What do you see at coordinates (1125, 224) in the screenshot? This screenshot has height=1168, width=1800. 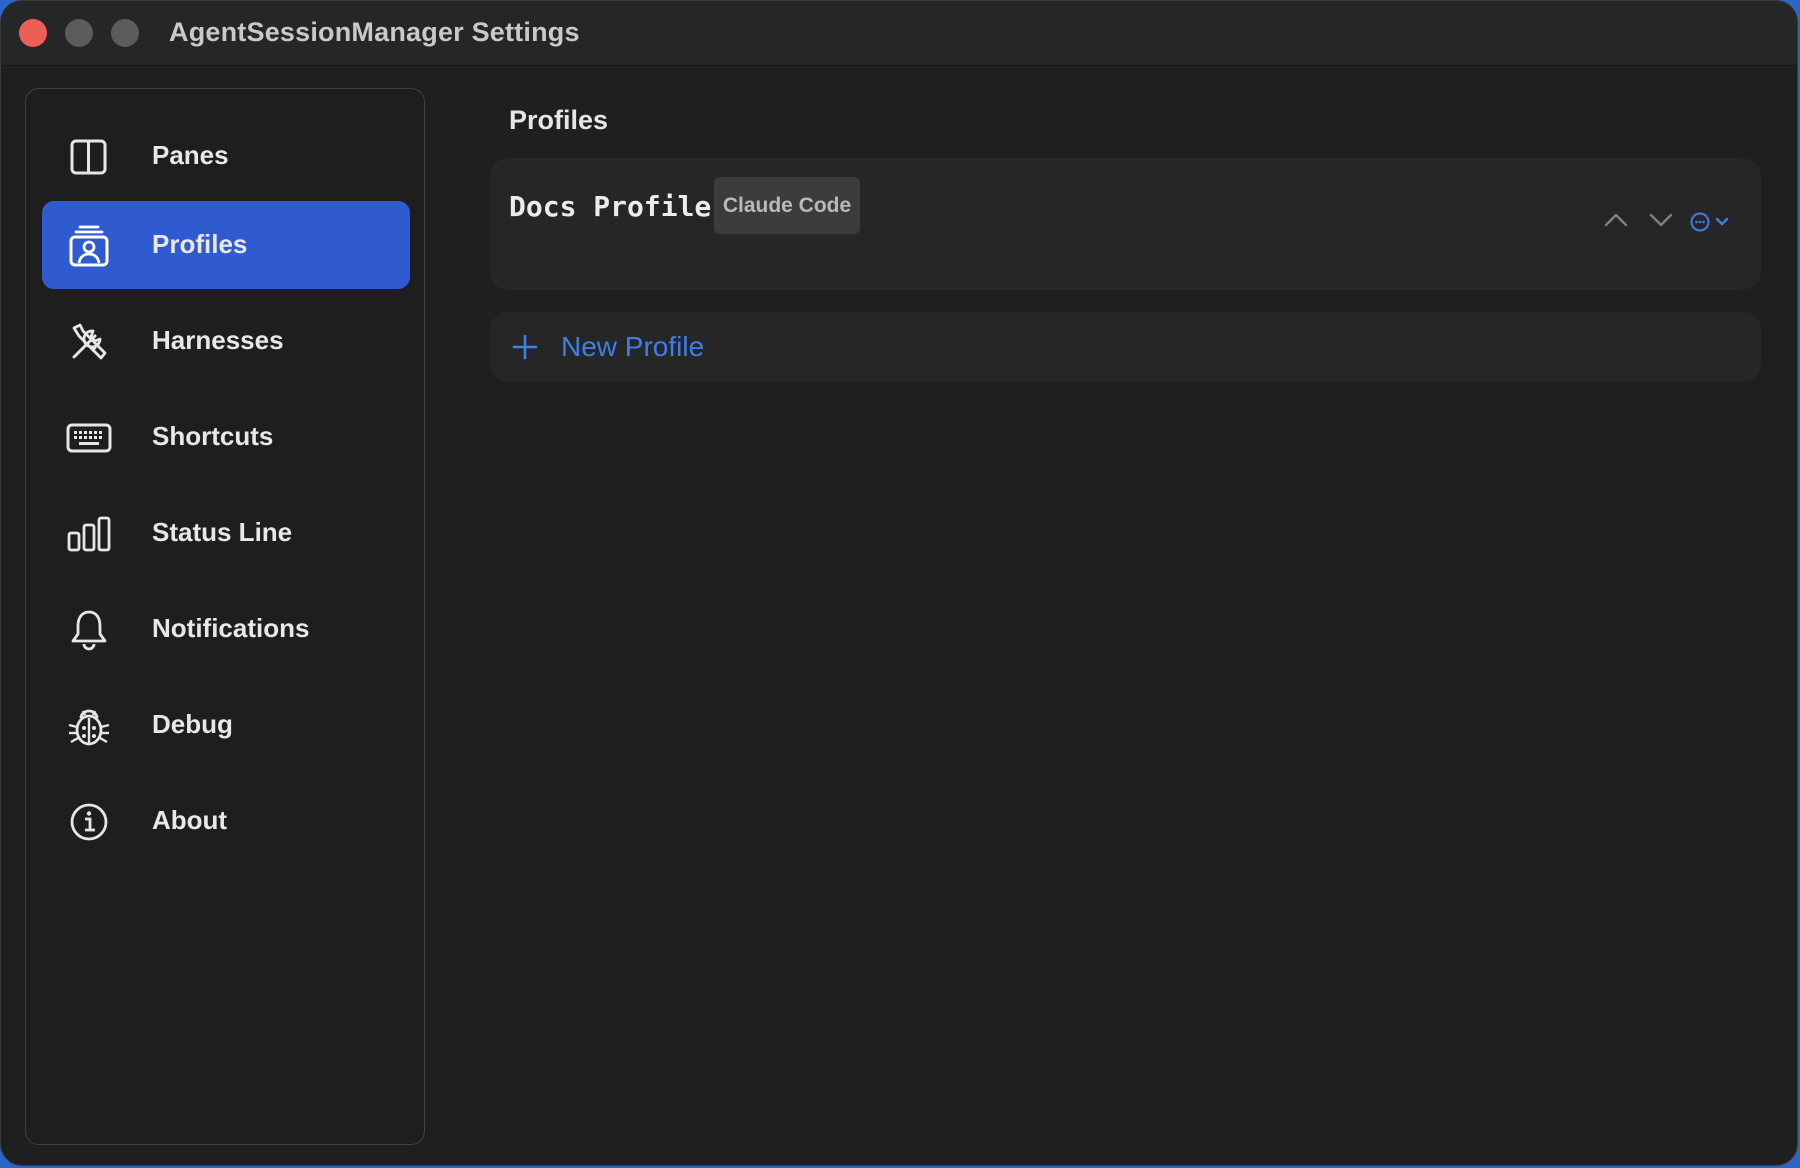 I see `profile-card: Docs Profile Claude Code` at bounding box center [1125, 224].